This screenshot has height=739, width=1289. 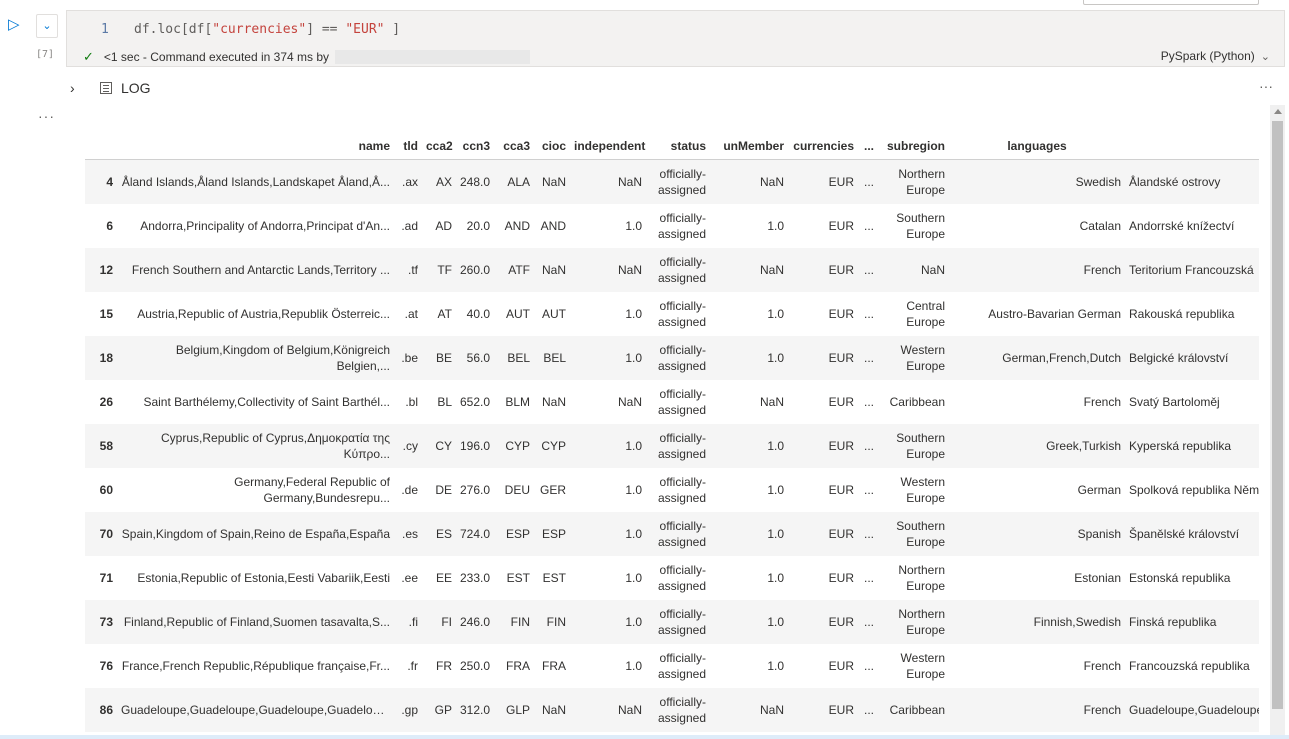 I want to click on table-cell: Ålandské ostrovy, so click(x=1192, y=181).